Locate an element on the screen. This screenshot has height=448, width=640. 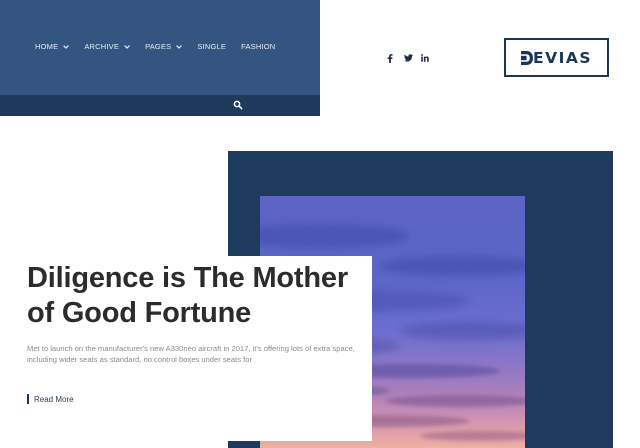
nav-item-pages: PAGES is located at coordinates (164, 46).